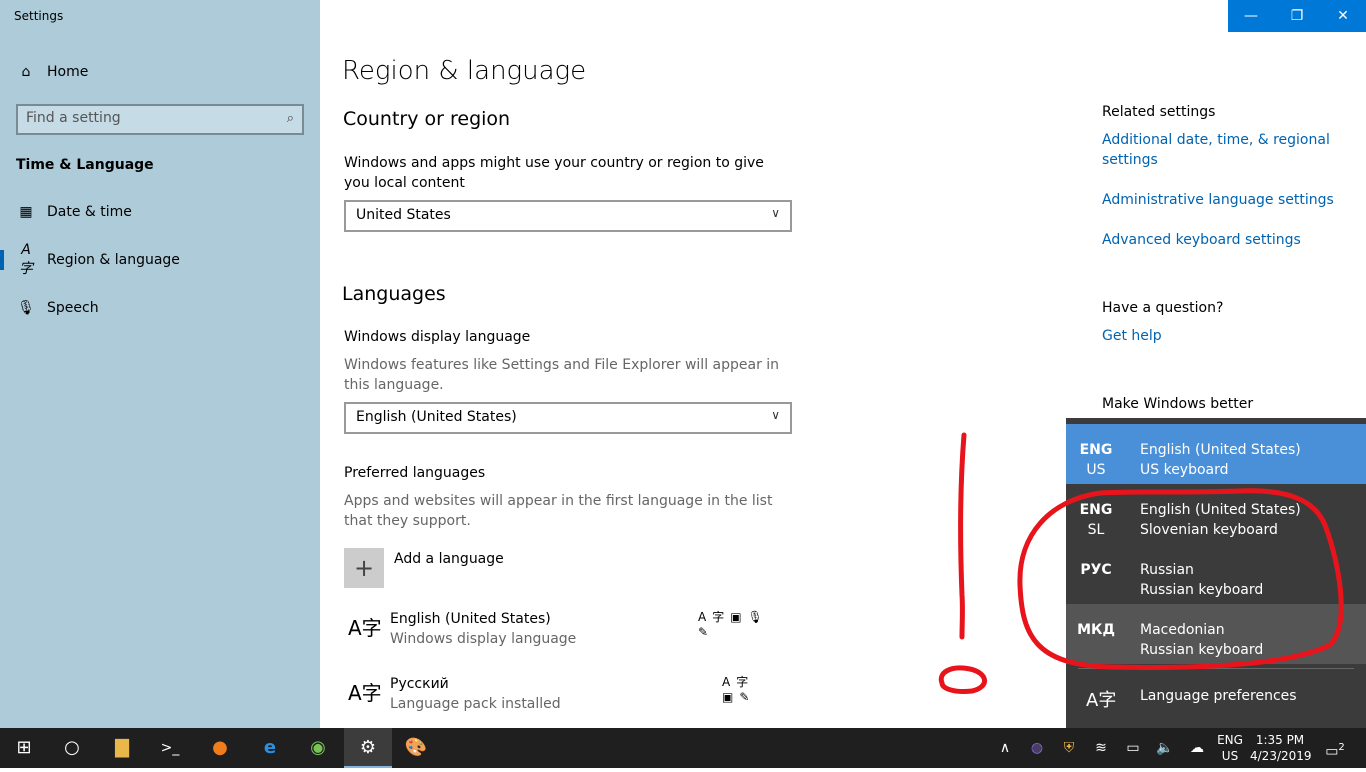 The height and width of the screenshot is (772, 1366). What do you see at coordinates (1251, 16) in the screenshot?
I see `minimize-button: —` at bounding box center [1251, 16].